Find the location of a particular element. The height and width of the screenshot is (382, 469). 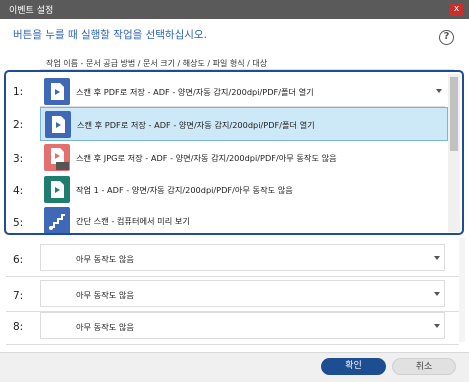

close-button: x is located at coordinates (456, 9).